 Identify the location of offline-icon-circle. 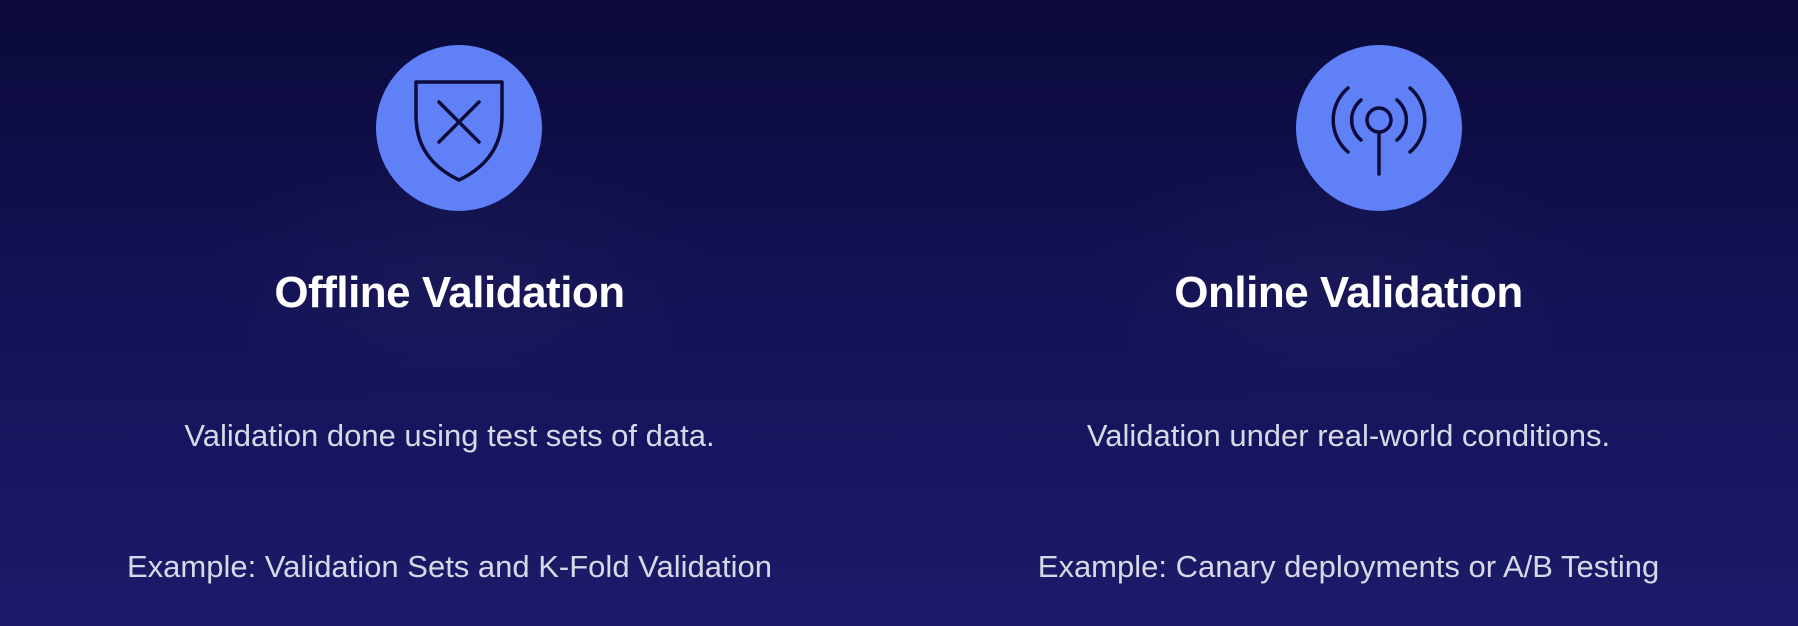
(459, 128).